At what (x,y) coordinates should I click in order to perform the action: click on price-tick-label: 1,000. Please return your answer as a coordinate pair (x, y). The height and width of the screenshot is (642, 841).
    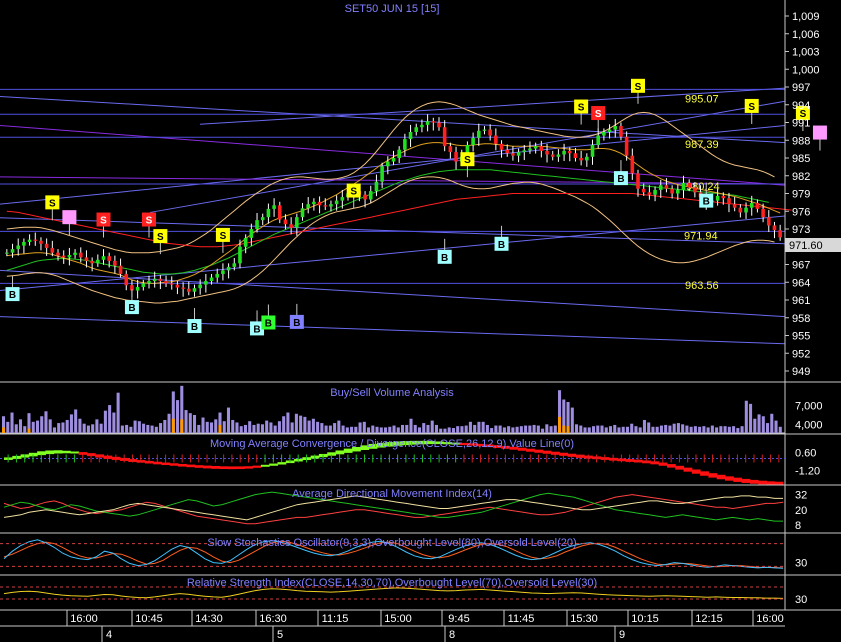
    Looking at the image, I should click on (806, 70).